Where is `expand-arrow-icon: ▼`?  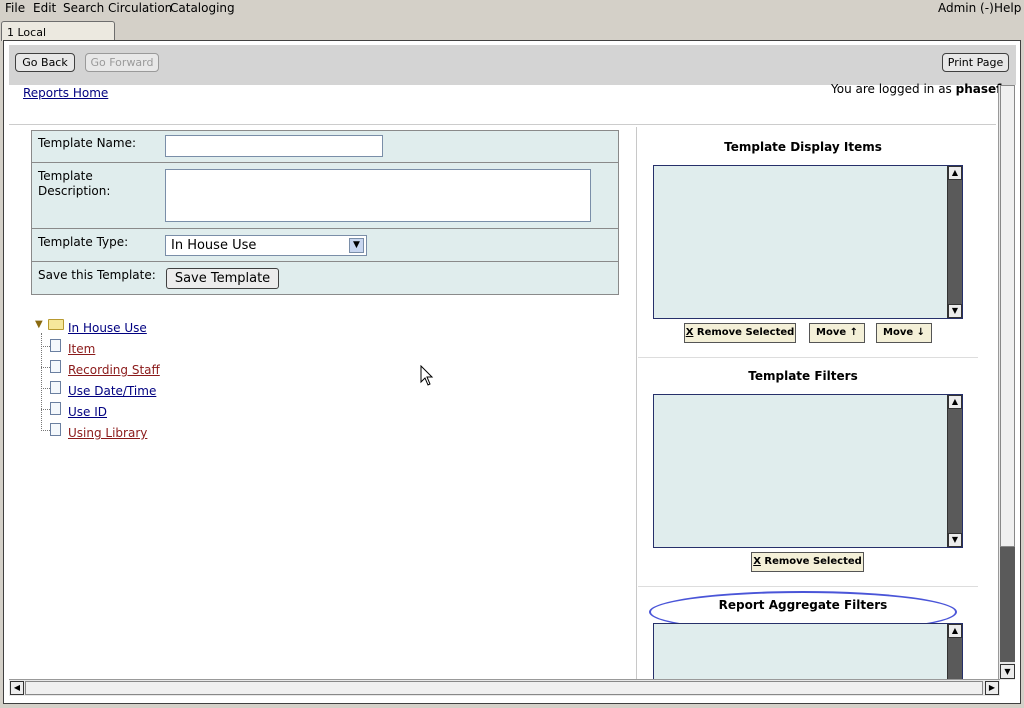 expand-arrow-icon: ▼ is located at coordinates (39, 324).